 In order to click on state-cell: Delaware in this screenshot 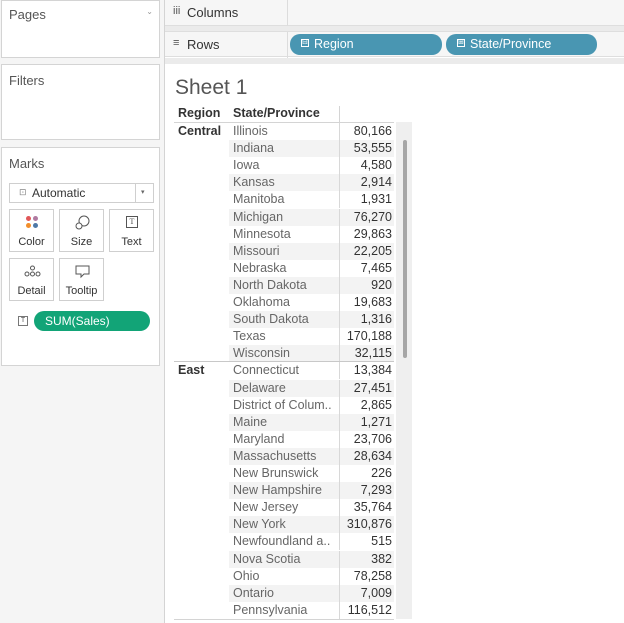, I will do `click(286, 388)`.